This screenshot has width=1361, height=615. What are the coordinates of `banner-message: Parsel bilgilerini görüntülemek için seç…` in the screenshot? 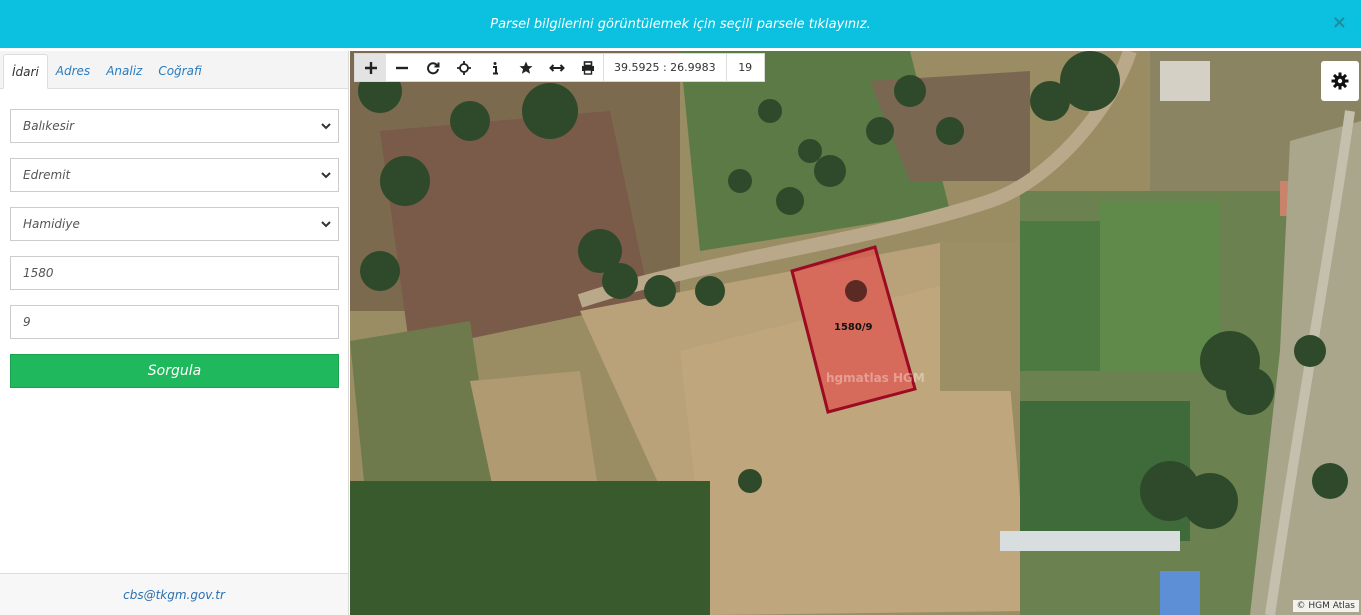 It's located at (680, 24).